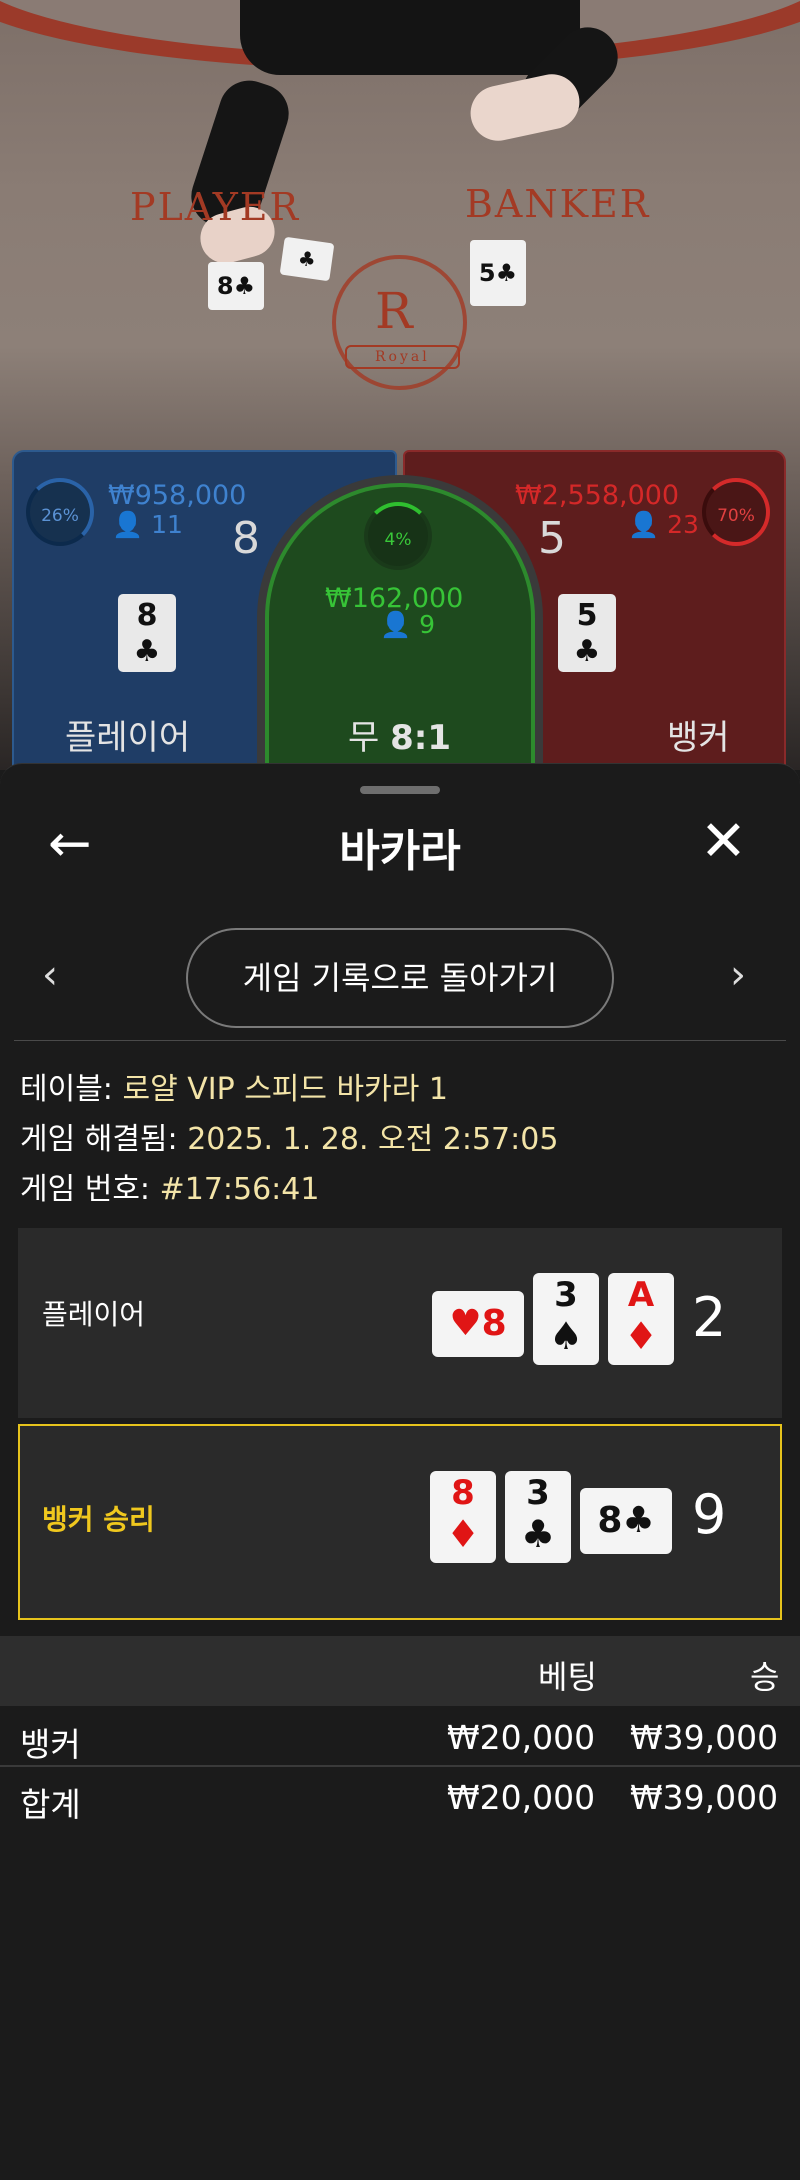 The image size is (800, 2180). I want to click on banker-panel-label: 뱅커, so click(698, 738).